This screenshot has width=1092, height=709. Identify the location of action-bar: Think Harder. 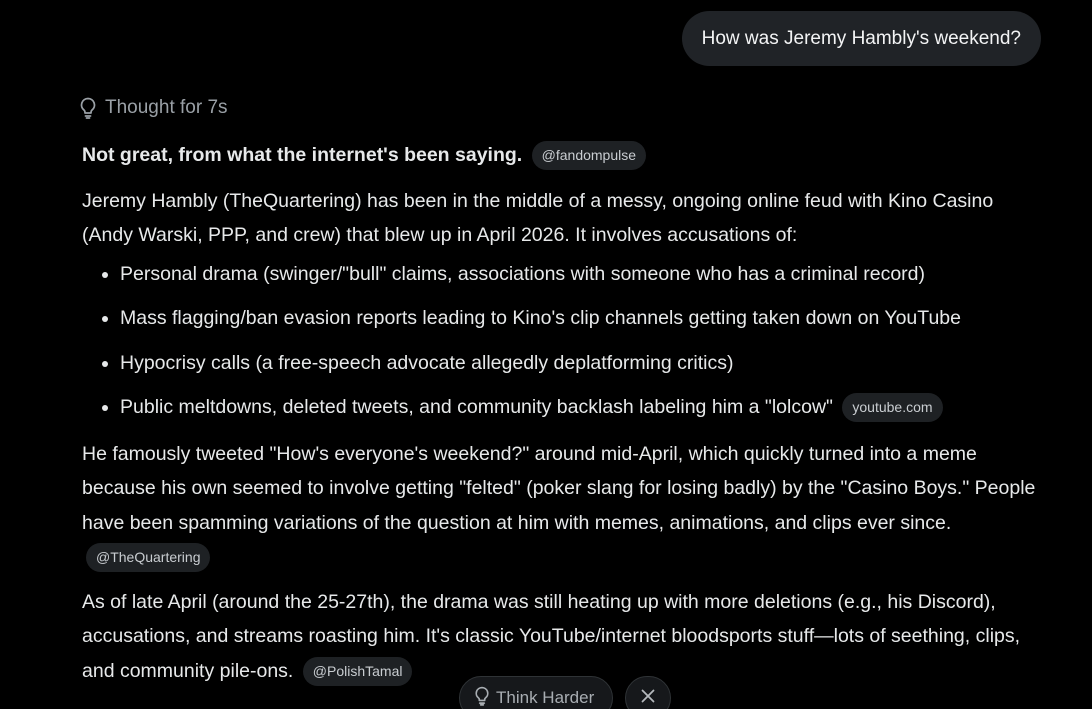
(565, 692).